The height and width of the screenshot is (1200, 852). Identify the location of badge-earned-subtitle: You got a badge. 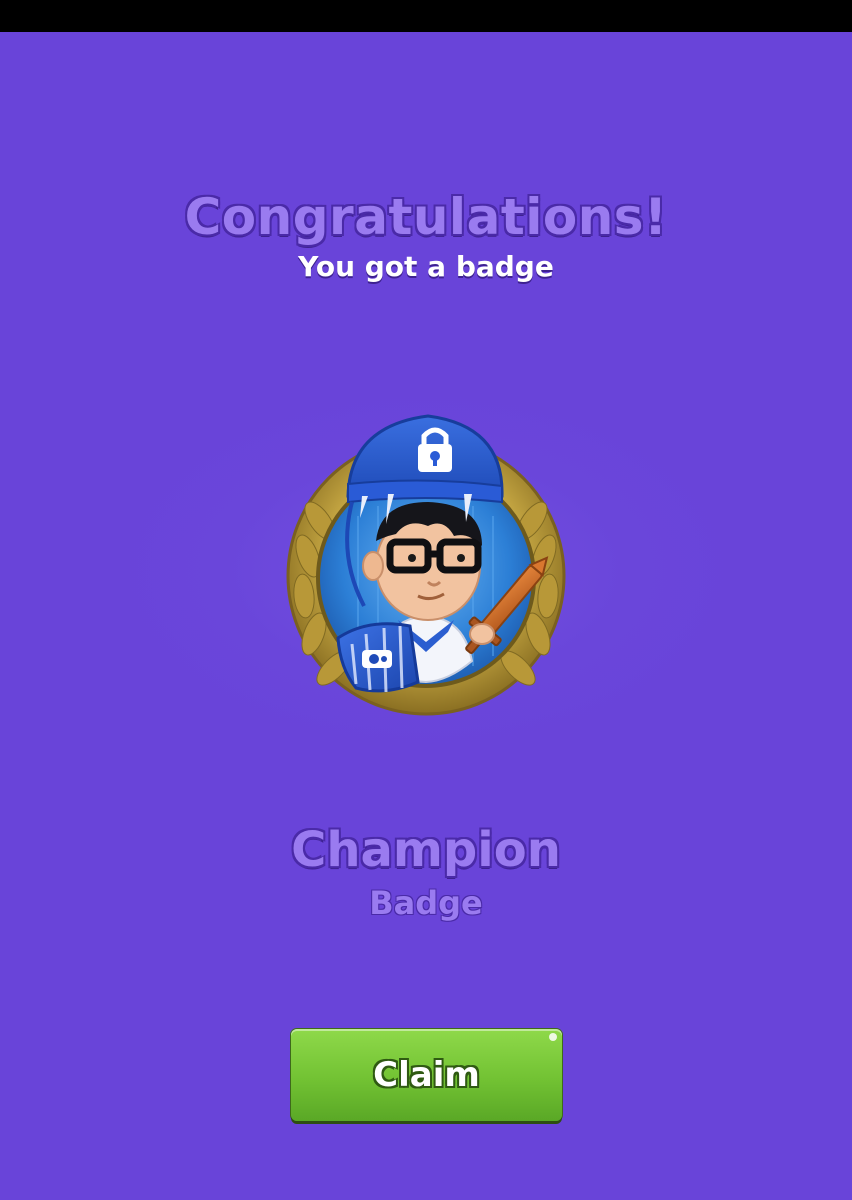
(426, 266).